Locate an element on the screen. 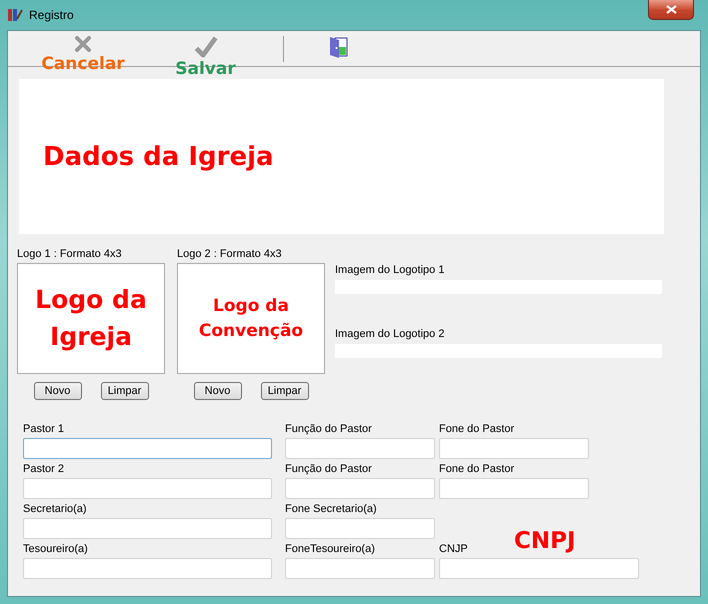  note-text: CNPJ is located at coordinates (545, 541).